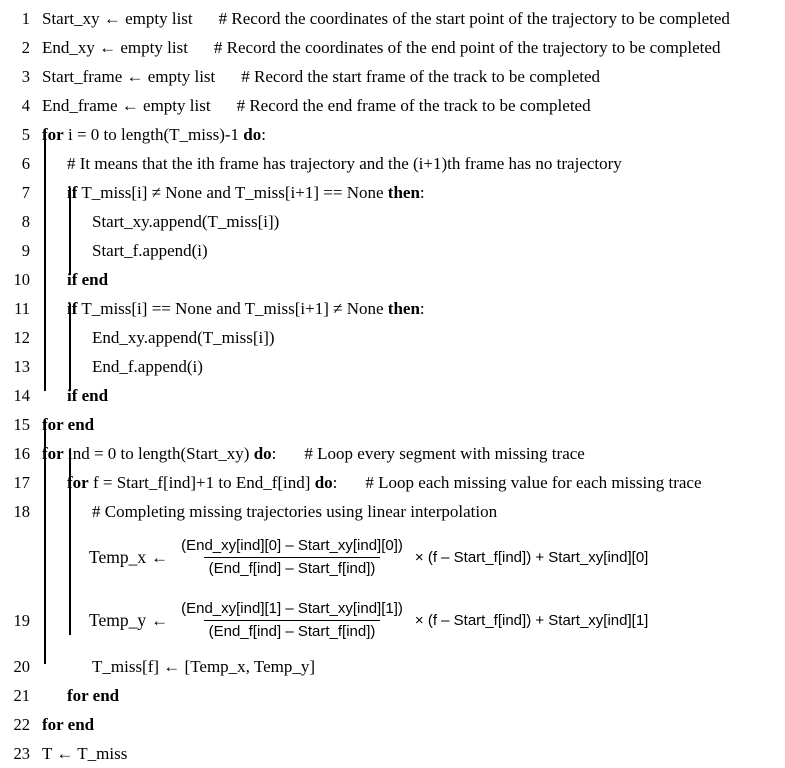  I want to click on line-code: Start_xy ← empty list, so click(117, 18).